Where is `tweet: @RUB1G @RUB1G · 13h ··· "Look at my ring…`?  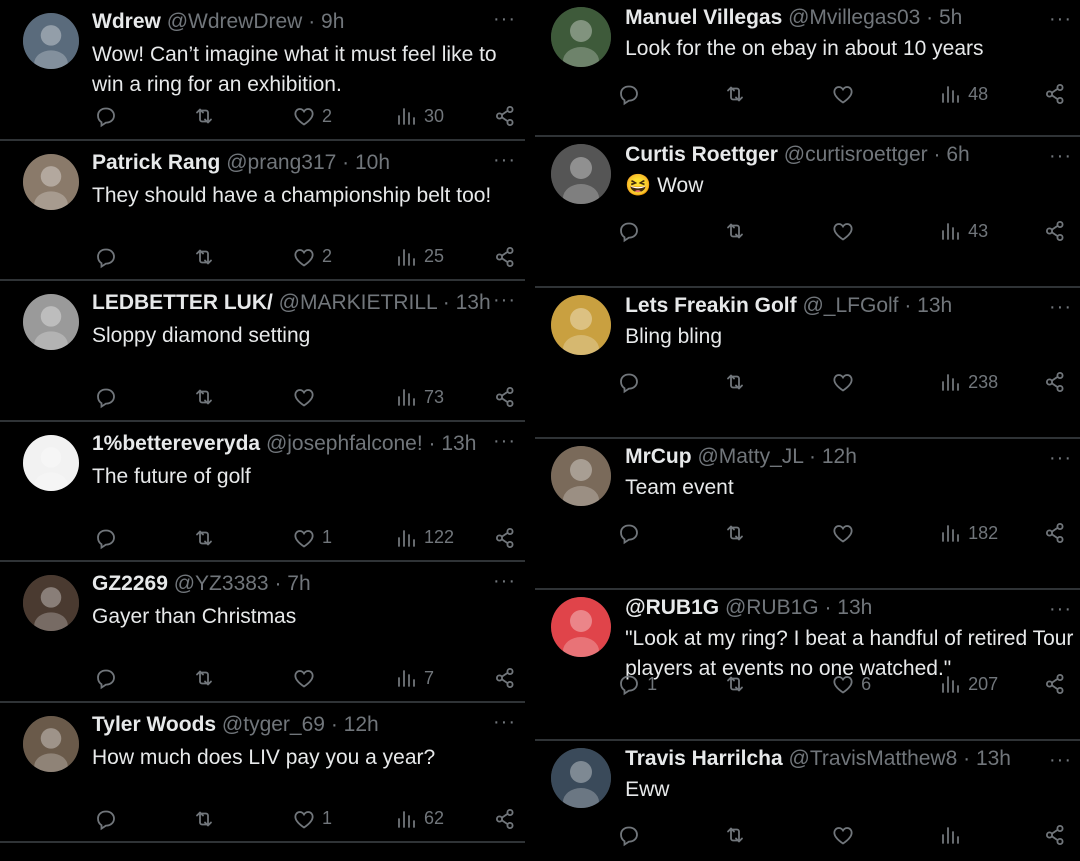 tweet: @RUB1G @RUB1G · 13h ··· "Look at my ring… is located at coordinates (807, 665).